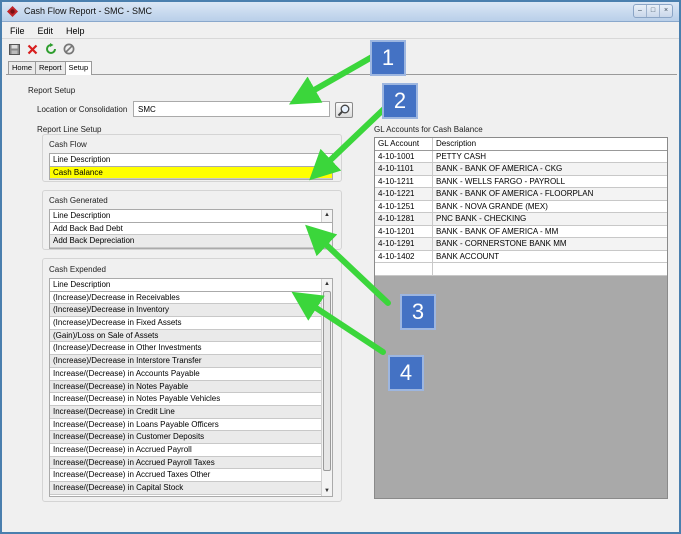  I want to click on close-icon: ×, so click(666, 11).